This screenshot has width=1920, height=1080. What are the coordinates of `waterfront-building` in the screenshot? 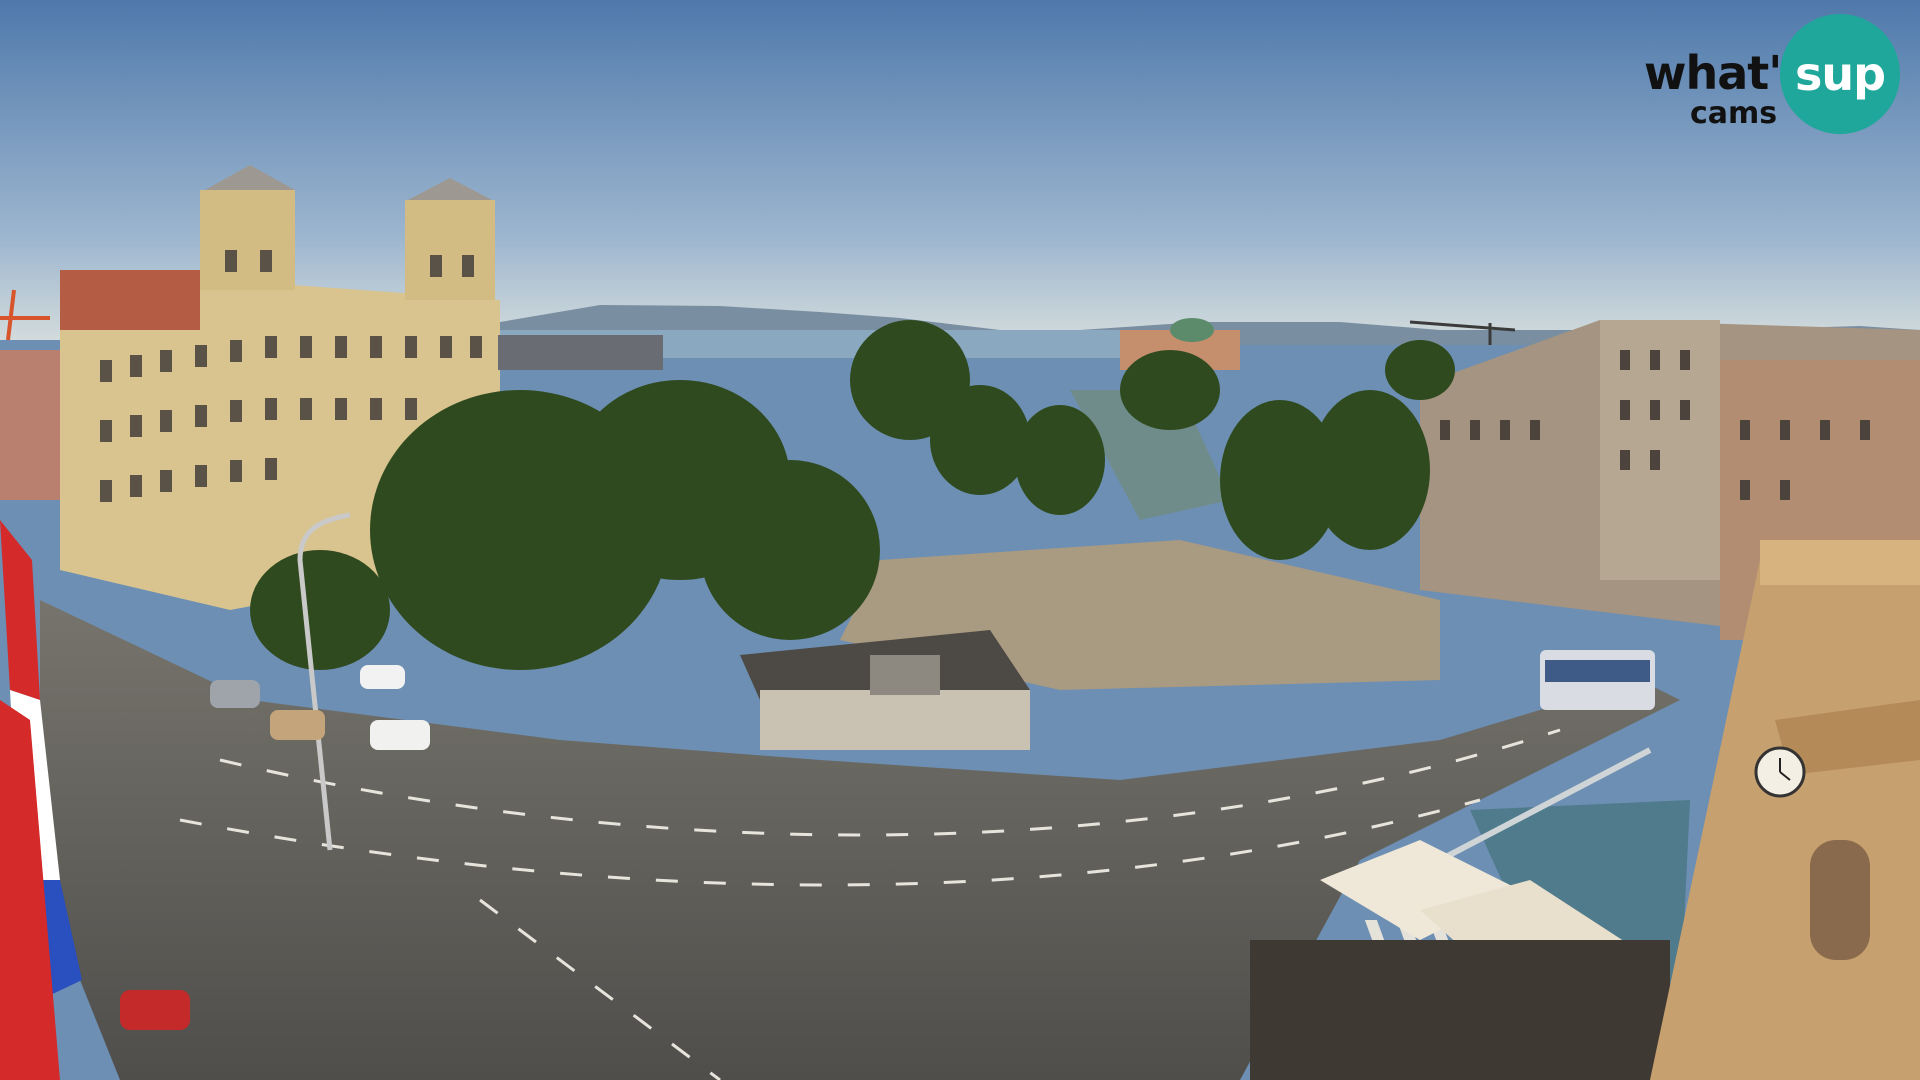 It's located at (580, 352).